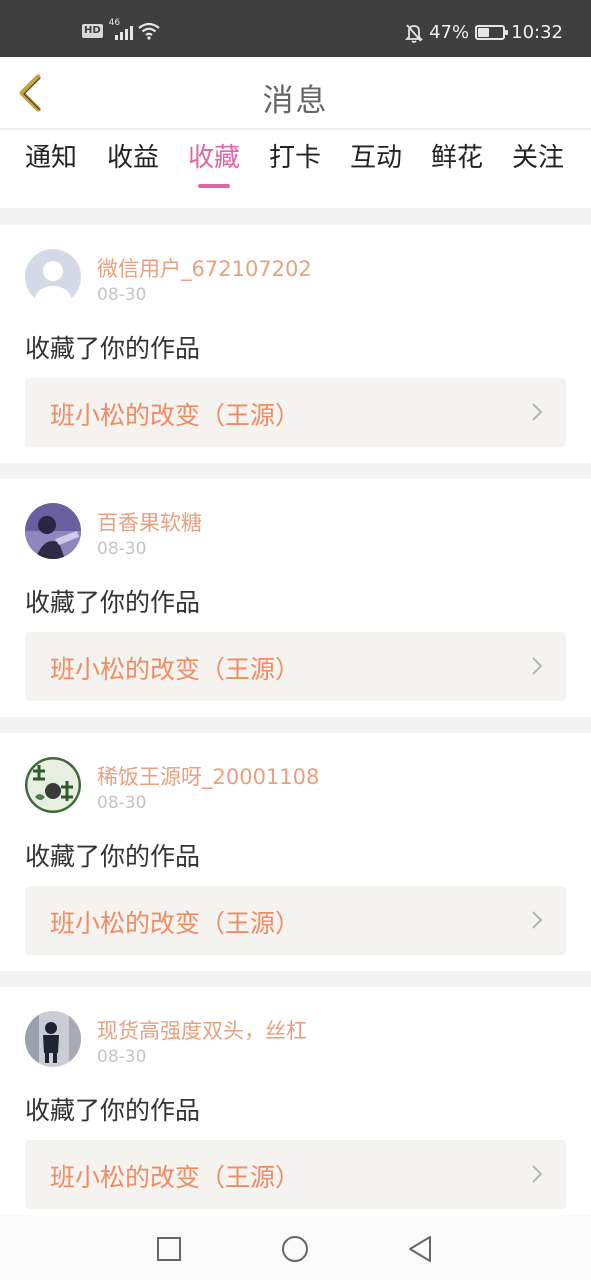 Image resolution: width=591 pixels, height=1280 pixels. Describe the element at coordinates (414, 33) in the screenshot. I see `bell-off-icon` at that location.